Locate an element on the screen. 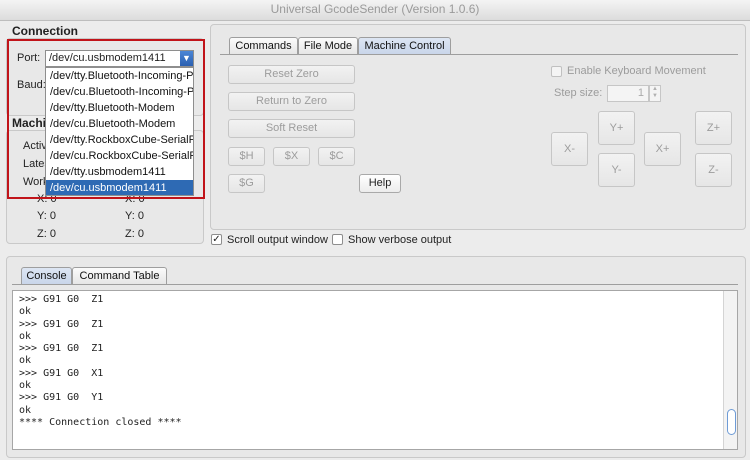 This screenshot has width=750, height=460. jog-x-minus-button: X- is located at coordinates (569, 149).